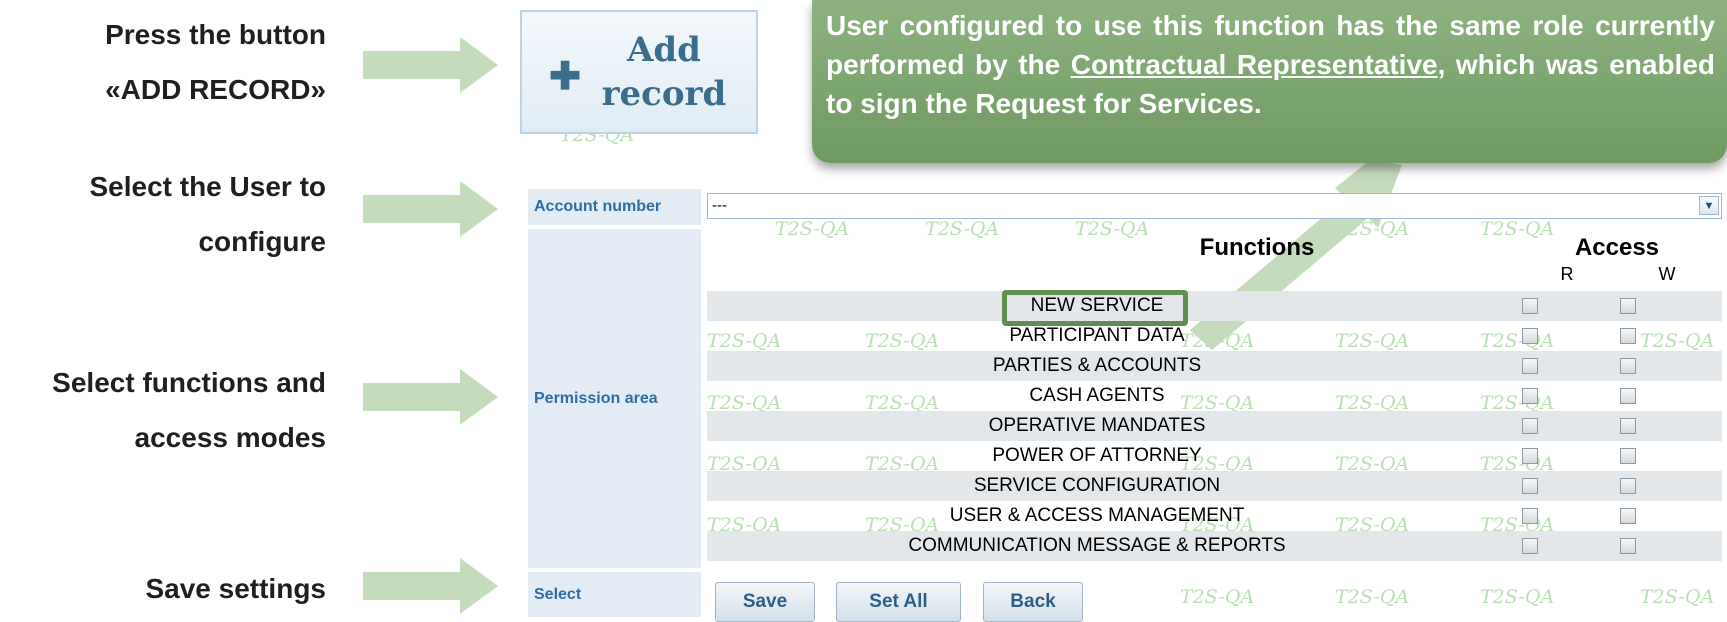 This screenshot has width=1727, height=622. What do you see at coordinates (614, 594) in the screenshot?
I see `select-label: Select` at bounding box center [614, 594].